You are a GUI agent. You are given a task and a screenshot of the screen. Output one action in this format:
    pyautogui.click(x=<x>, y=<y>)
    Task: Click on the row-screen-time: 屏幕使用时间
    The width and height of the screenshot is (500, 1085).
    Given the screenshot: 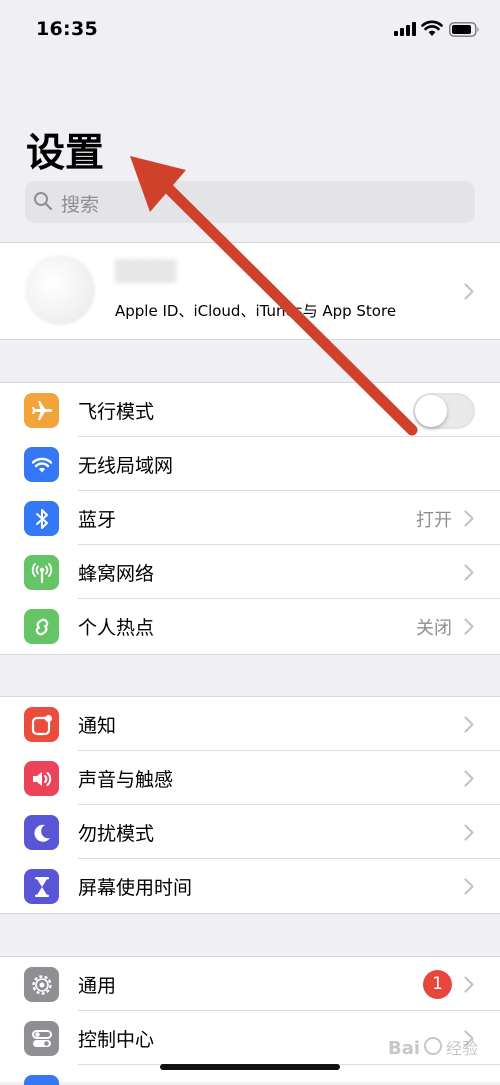 What is the action you would take?
    pyautogui.click(x=250, y=886)
    